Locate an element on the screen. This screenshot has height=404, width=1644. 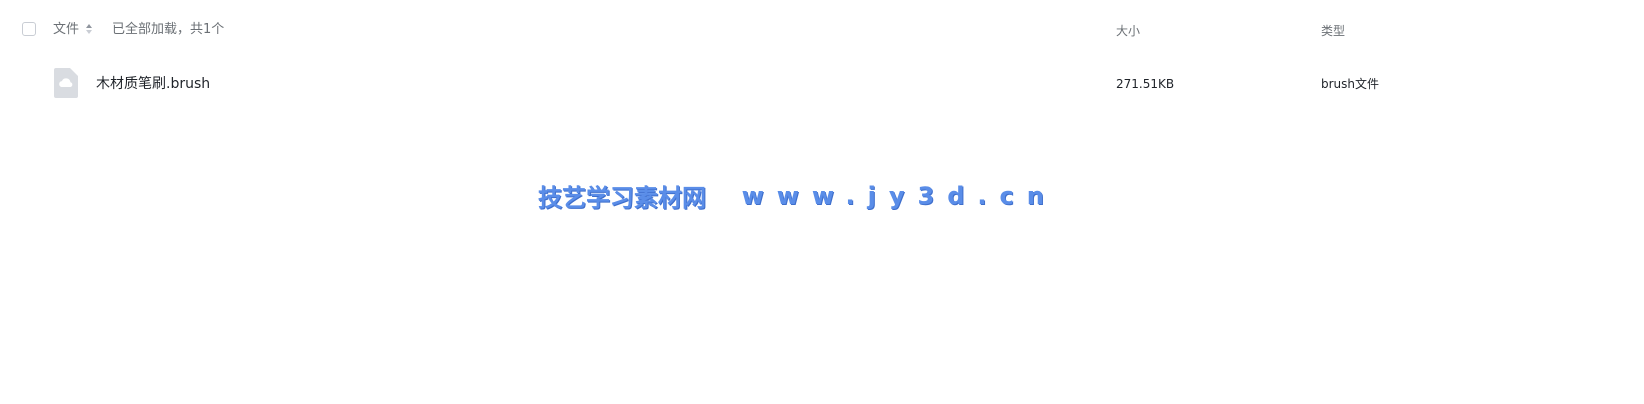
file-row: 木材质笔刷.brush 271.51KB brush文件 is located at coordinates (822, 84).